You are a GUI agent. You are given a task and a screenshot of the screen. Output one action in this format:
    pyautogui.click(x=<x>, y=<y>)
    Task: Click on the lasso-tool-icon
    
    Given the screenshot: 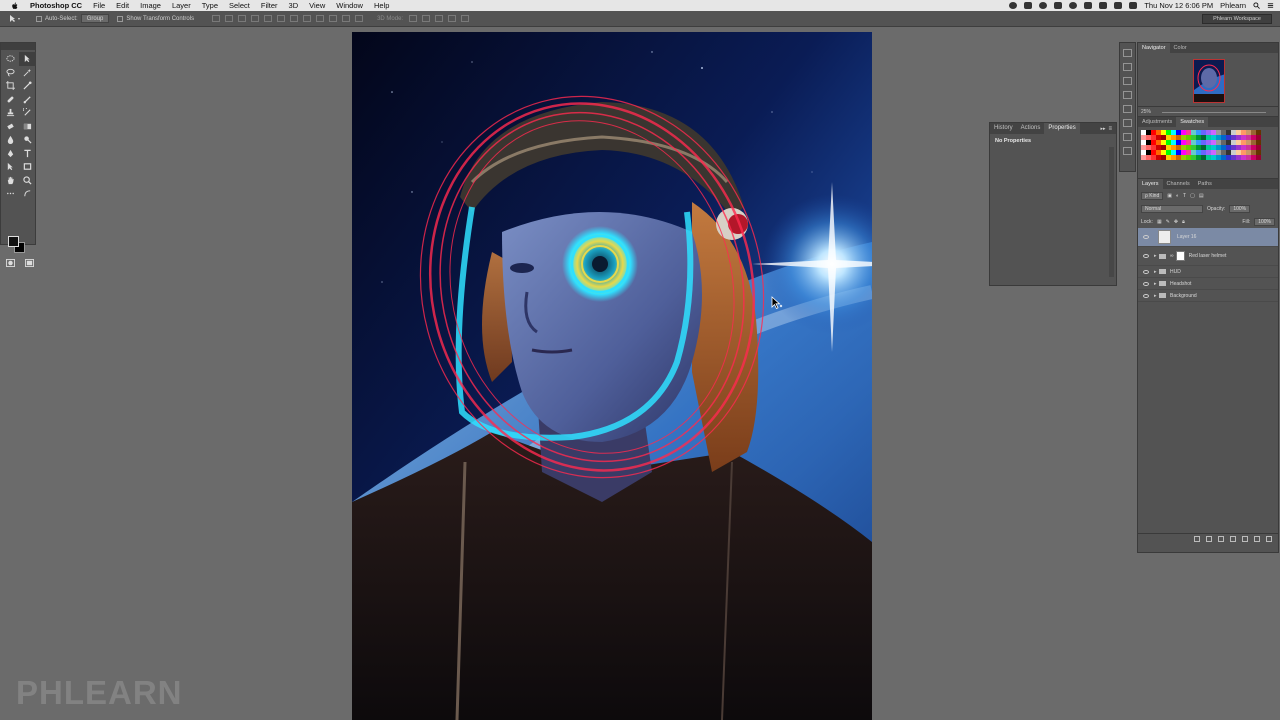 What is the action you would take?
    pyautogui.click(x=10, y=73)
    